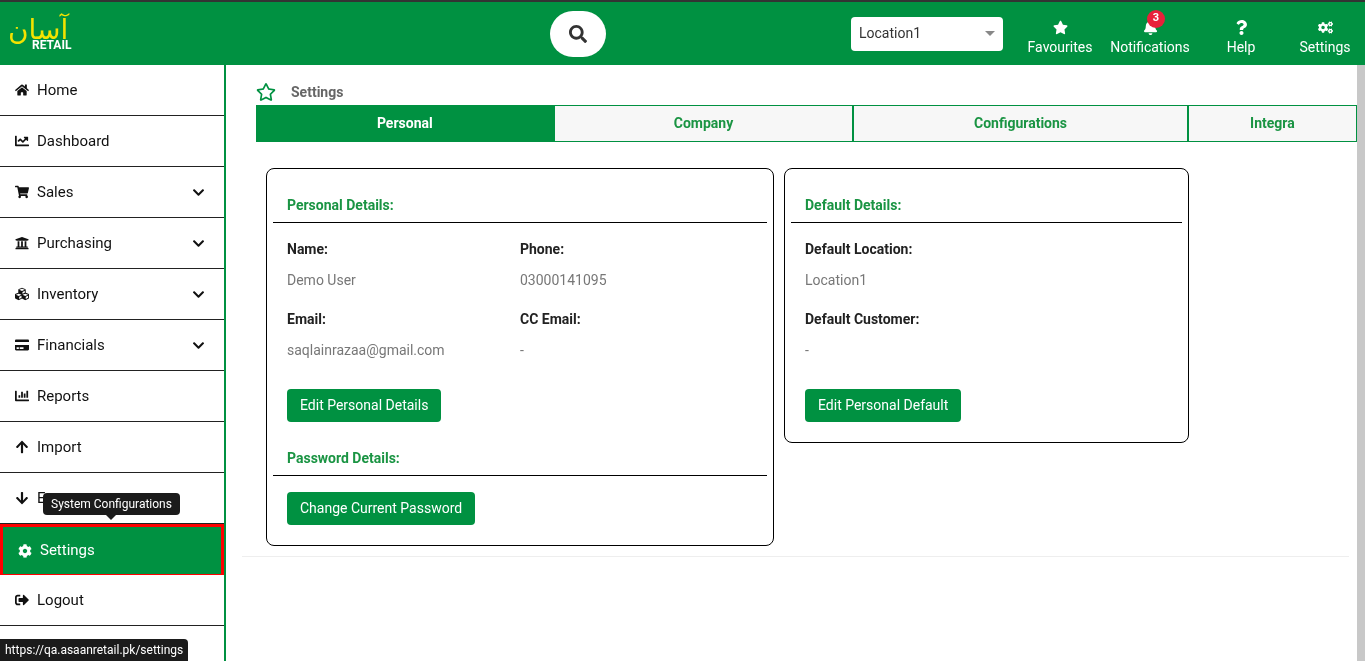 The image size is (1365, 661). What do you see at coordinates (703, 123) in the screenshot?
I see `tab: Company` at bounding box center [703, 123].